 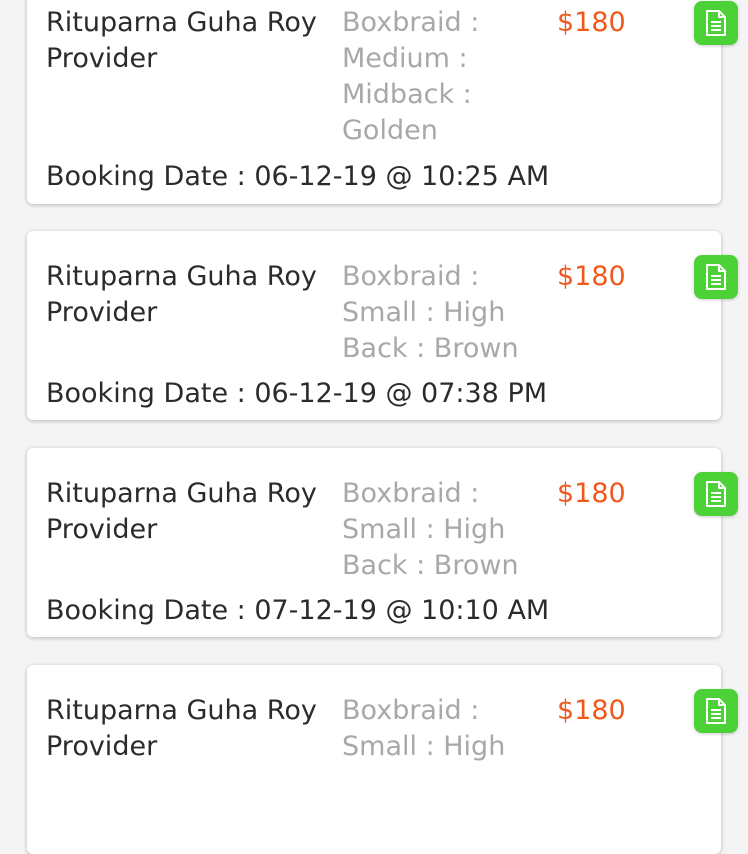 What do you see at coordinates (442, 77) in the screenshot?
I see `service-details: Boxbraid : Medium : Midback : Golden` at bounding box center [442, 77].